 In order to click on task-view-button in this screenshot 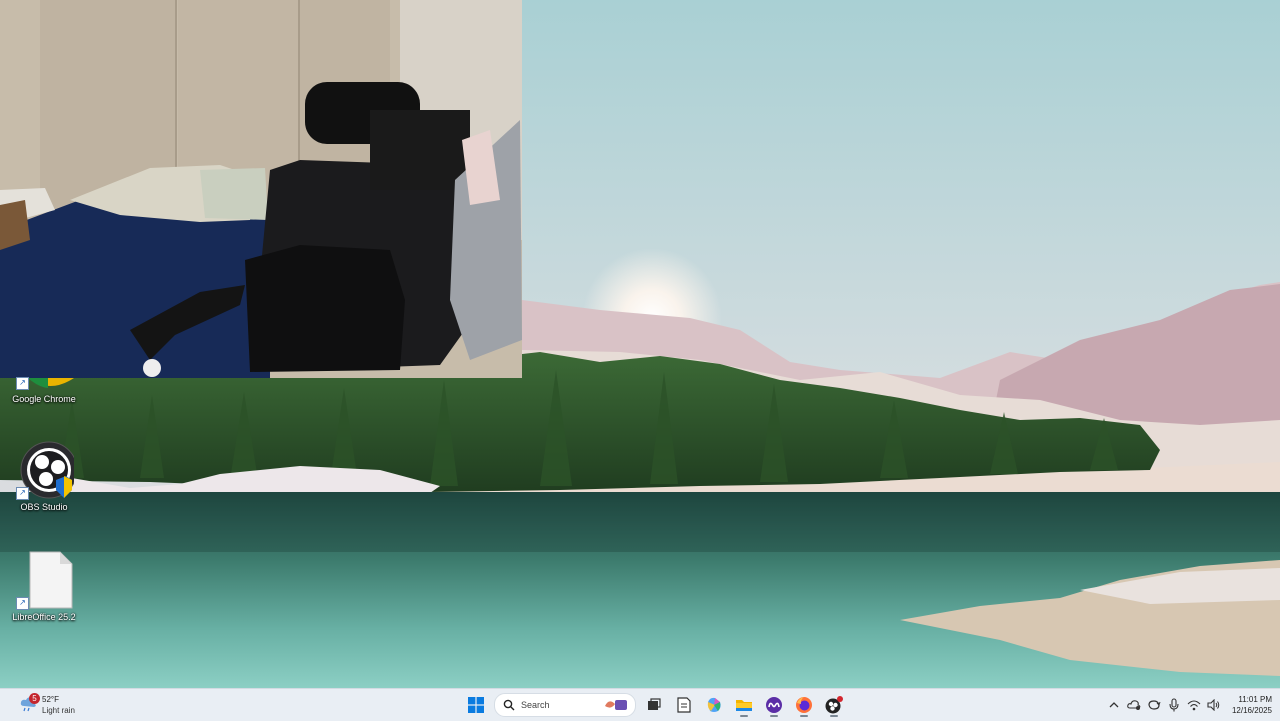, I will do `click(654, 705)`.